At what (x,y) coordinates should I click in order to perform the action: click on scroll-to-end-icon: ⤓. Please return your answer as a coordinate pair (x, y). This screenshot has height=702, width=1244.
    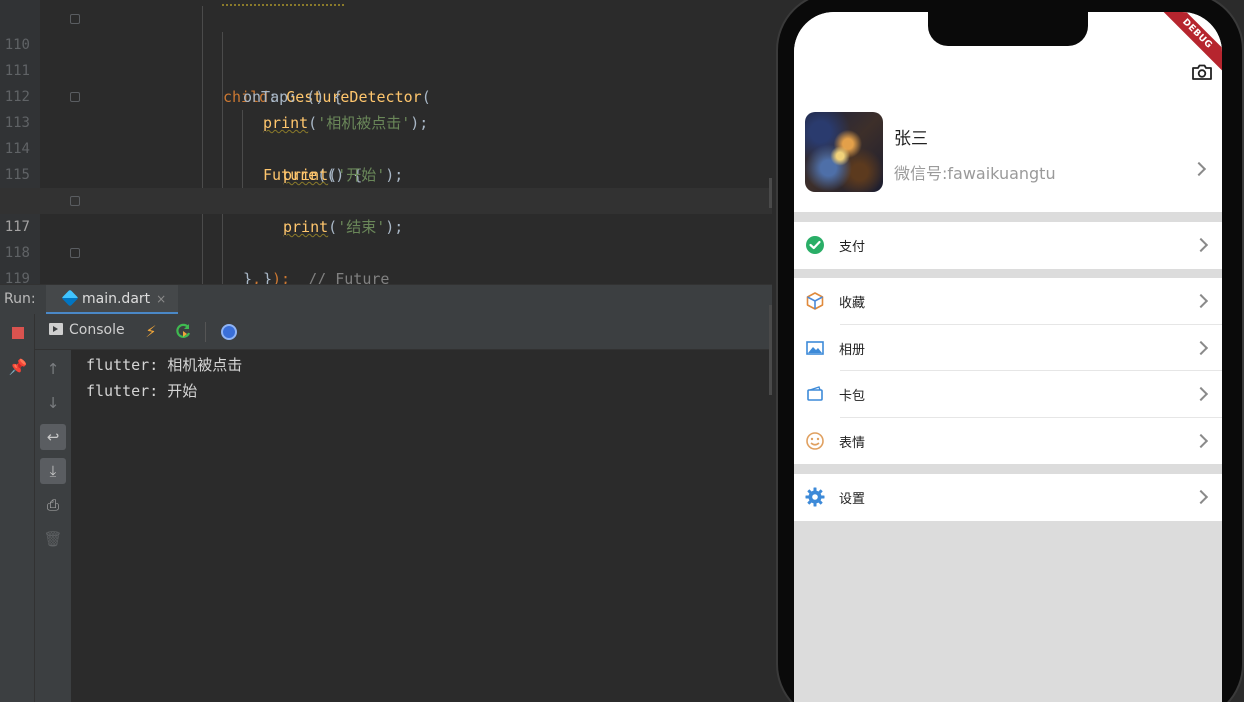
    Looking at the image, I should click on (53, 471).